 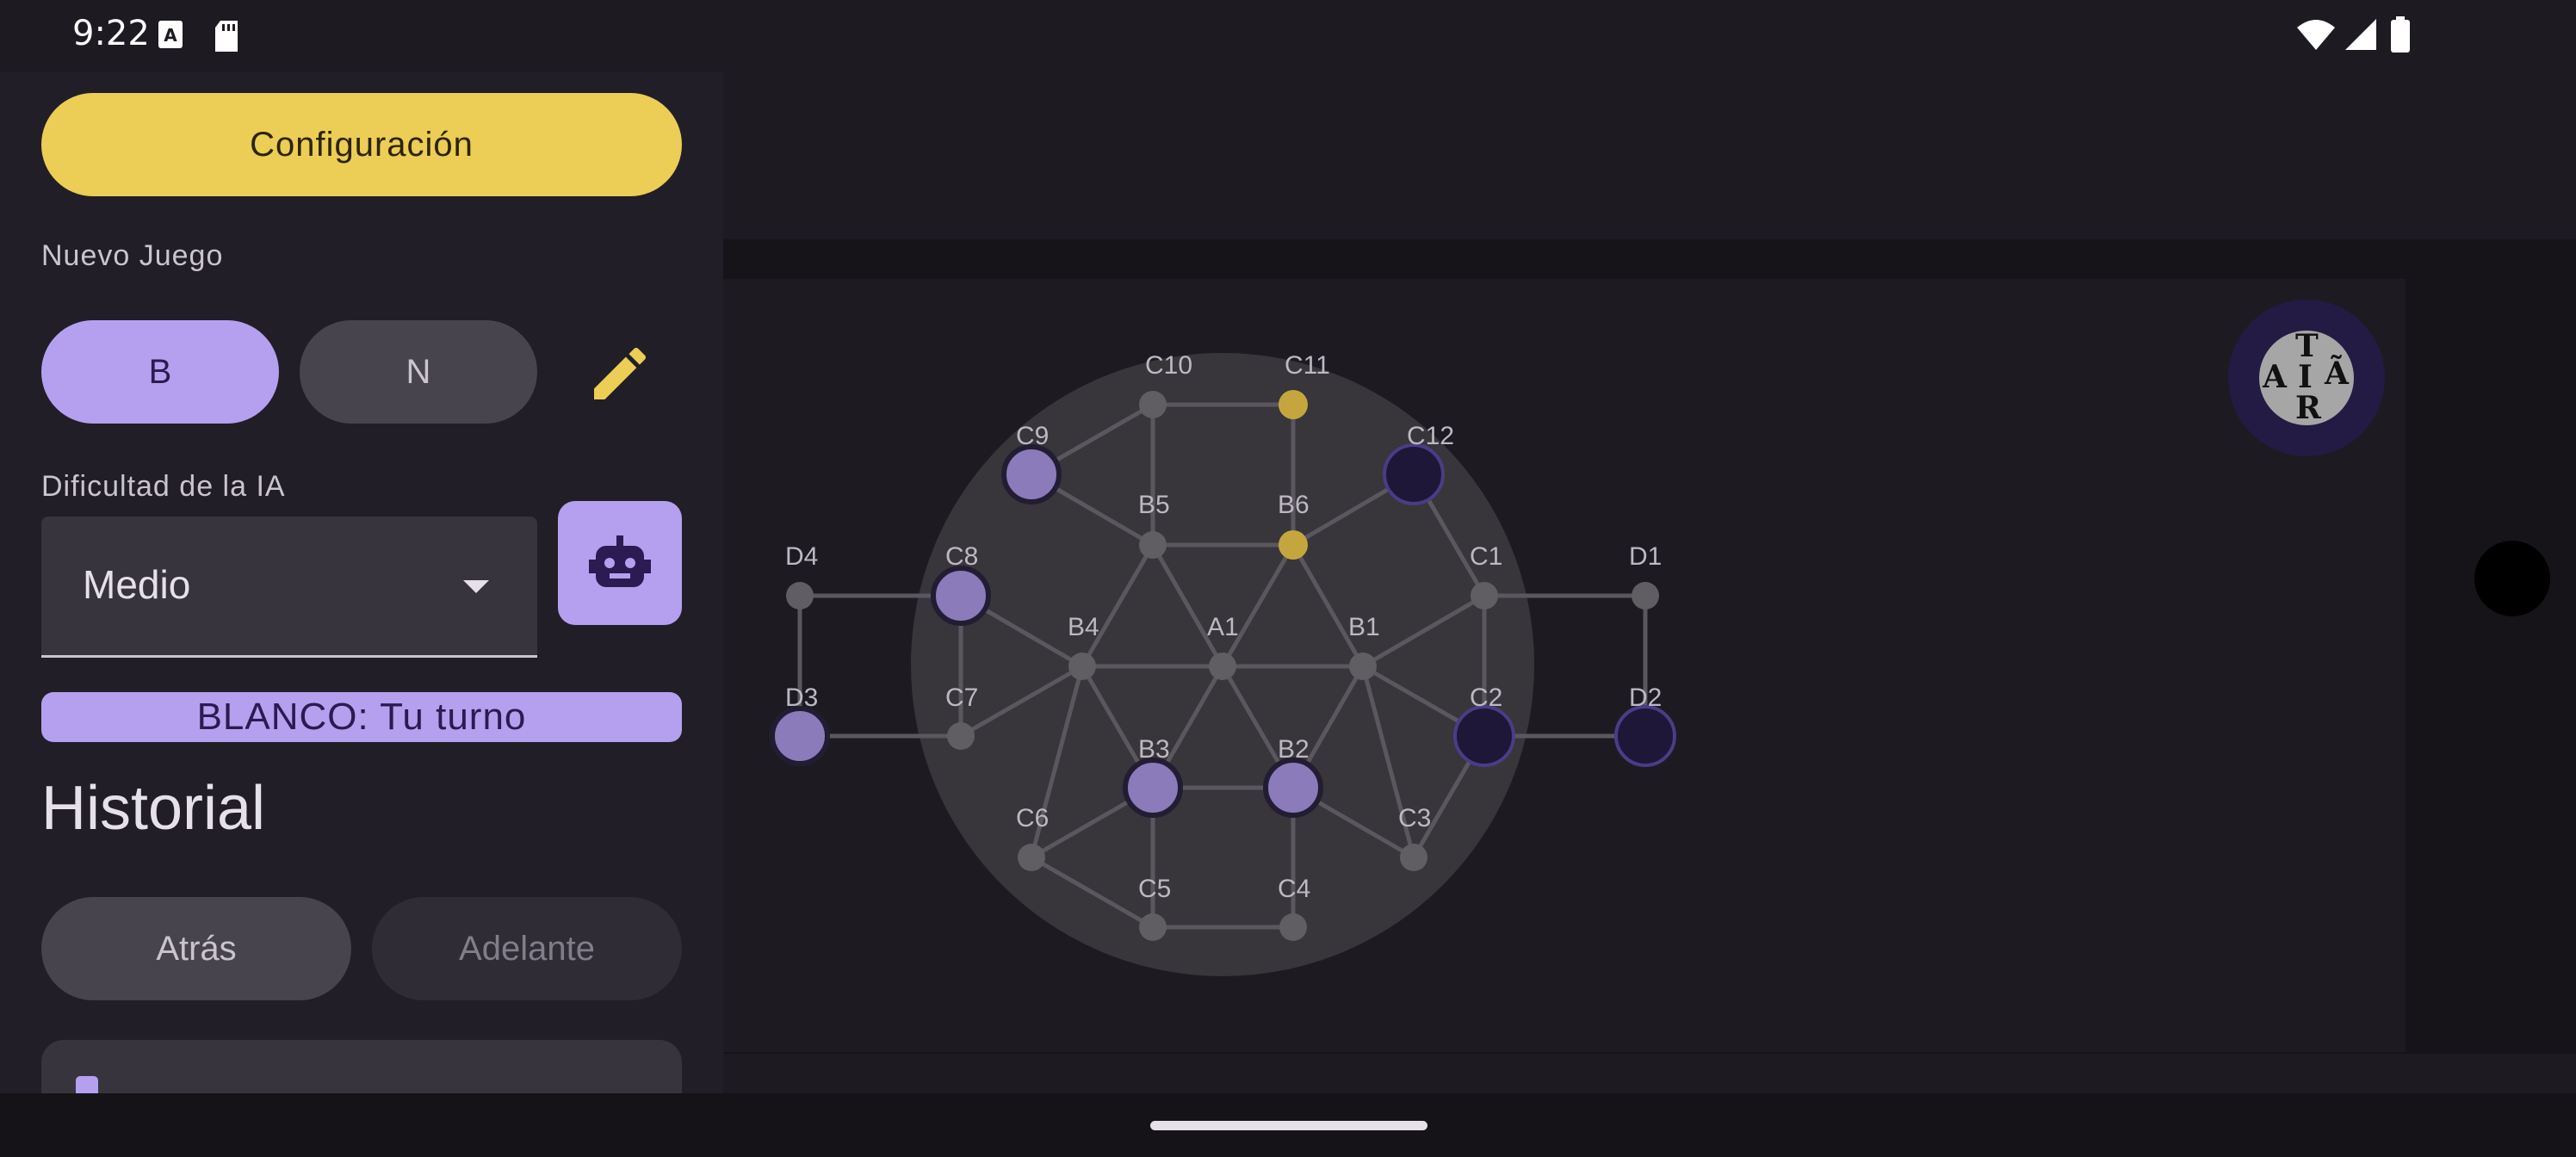 What do you see at coordinates (2512, 579) in the screenshot?
I see `floating-dot` at bounding box center [2512, 579].